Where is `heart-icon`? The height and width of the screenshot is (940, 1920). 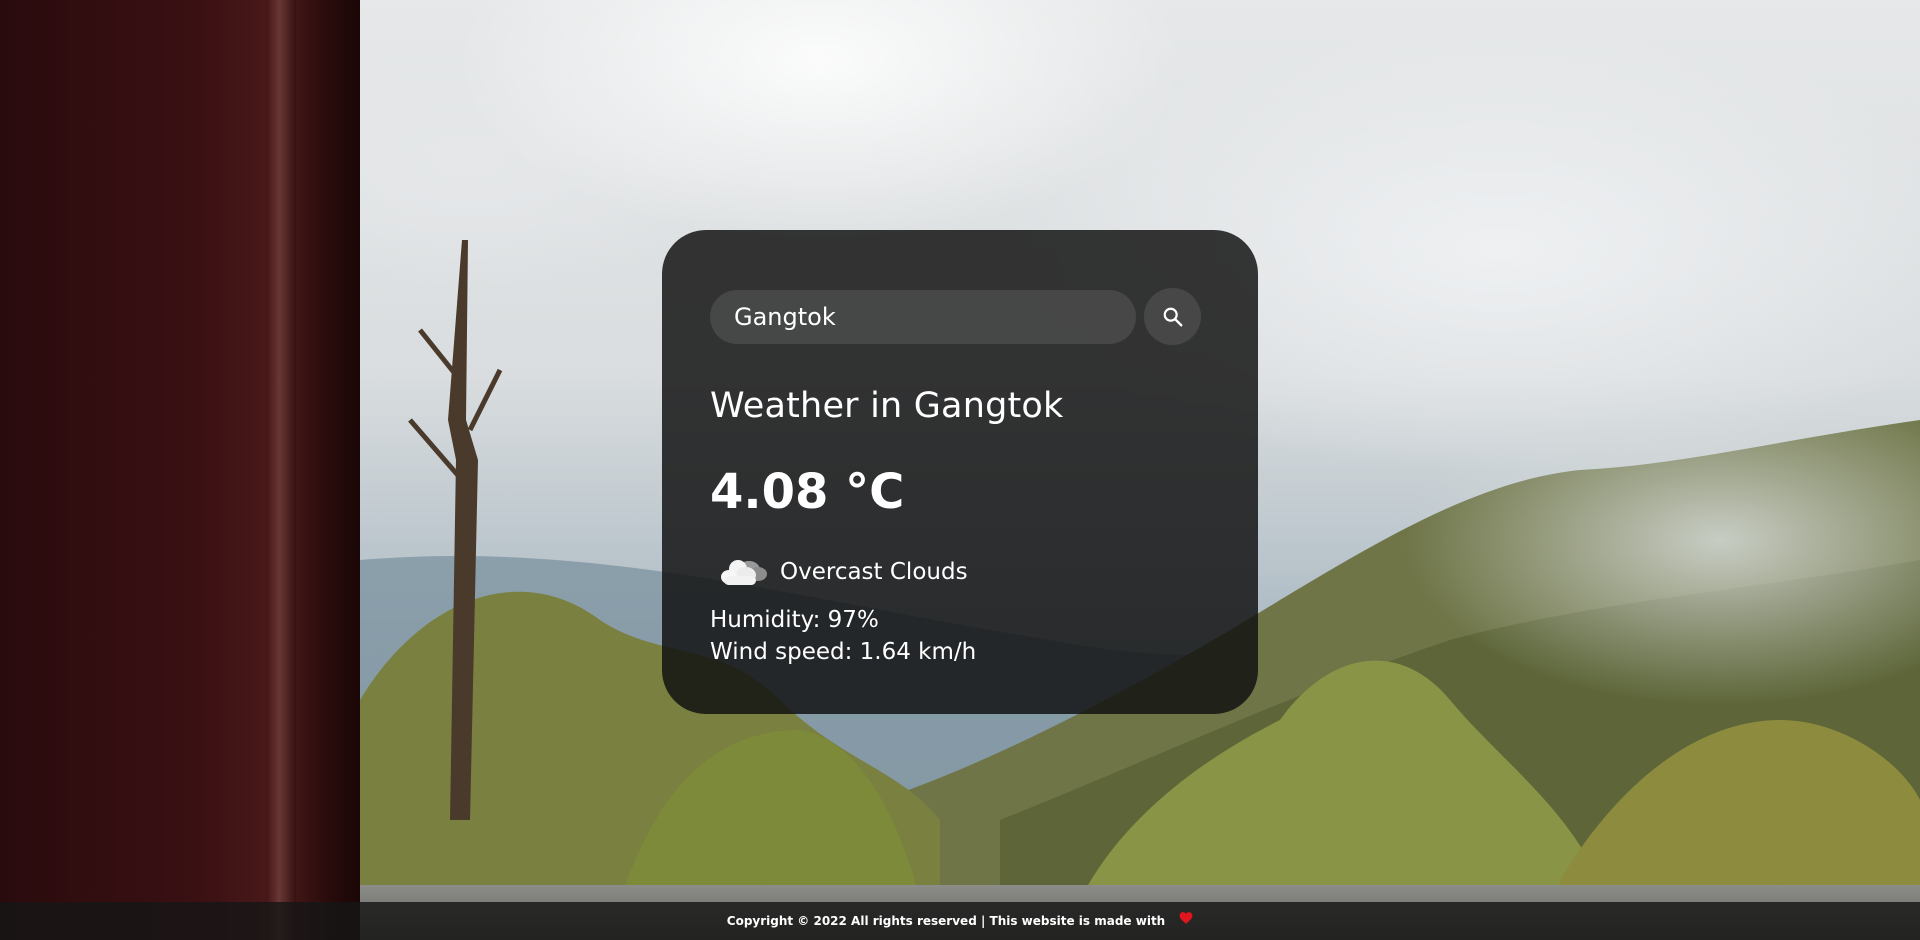
heart-icon is located at coordinates (1186, 918).